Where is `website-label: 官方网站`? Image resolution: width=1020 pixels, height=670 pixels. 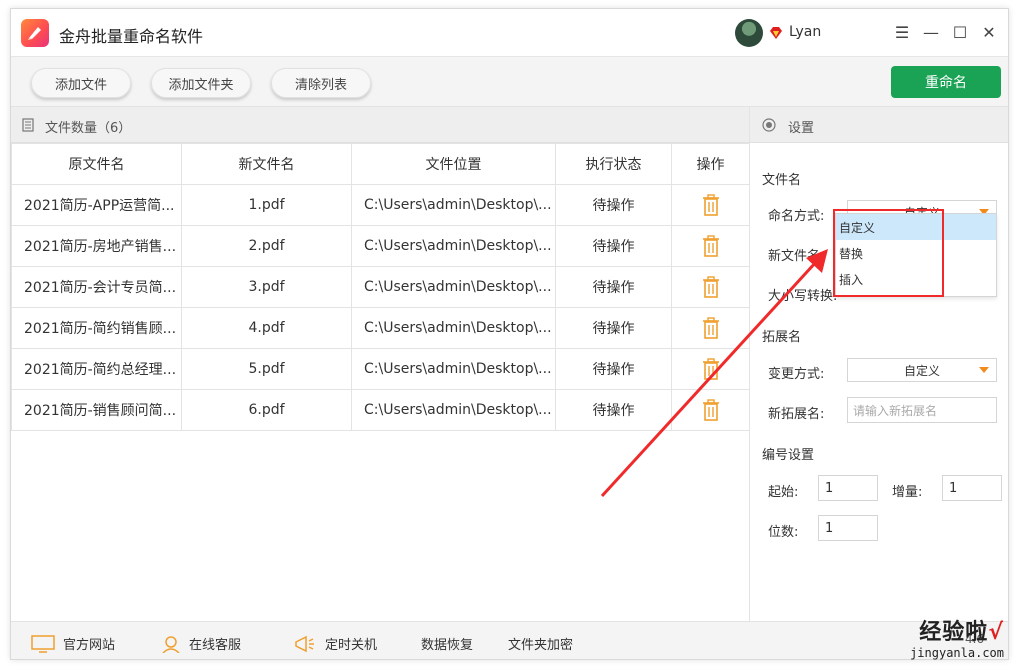
website-label: 官方网站 is located at coordinates (89, 645).